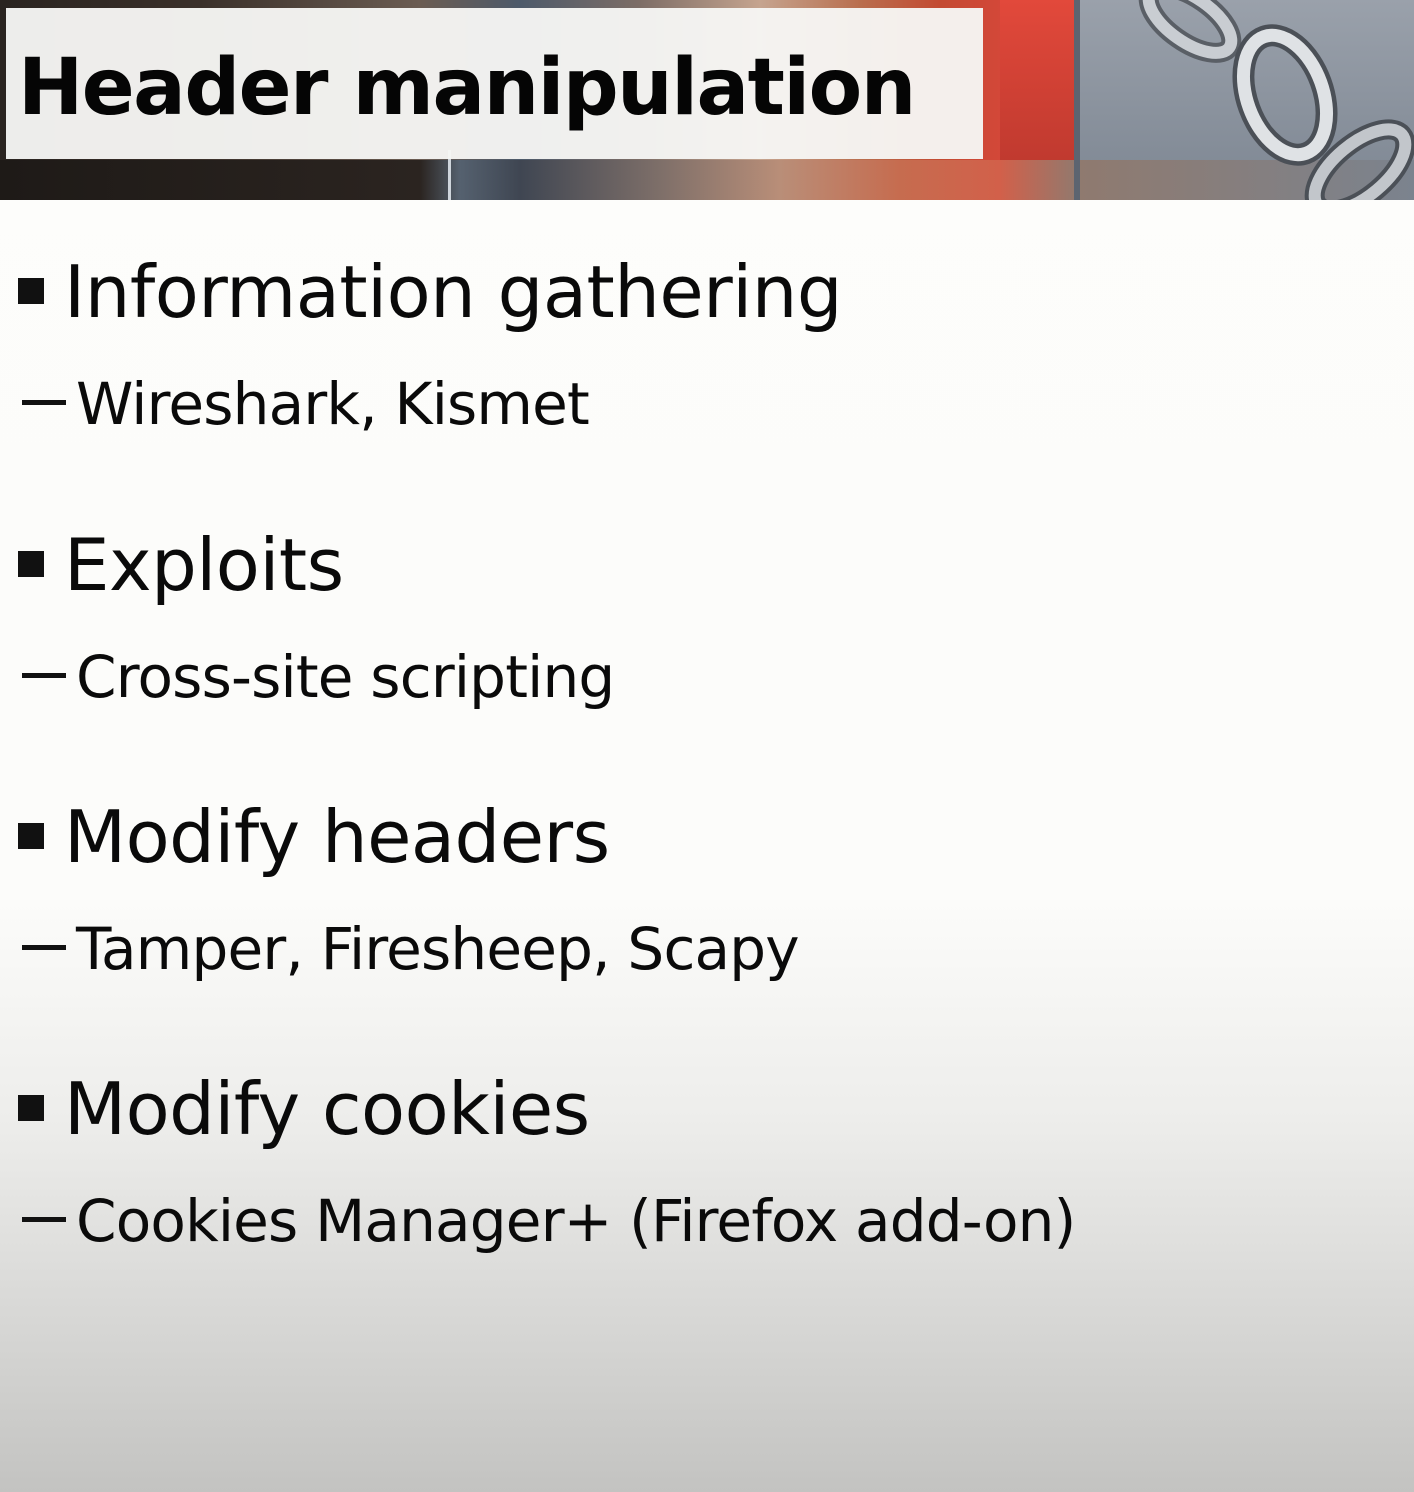 This screenshot has width=1414, height=1492. I want to click on sub-bullet-label: Wireshark, Kismet, so click(333, 404).